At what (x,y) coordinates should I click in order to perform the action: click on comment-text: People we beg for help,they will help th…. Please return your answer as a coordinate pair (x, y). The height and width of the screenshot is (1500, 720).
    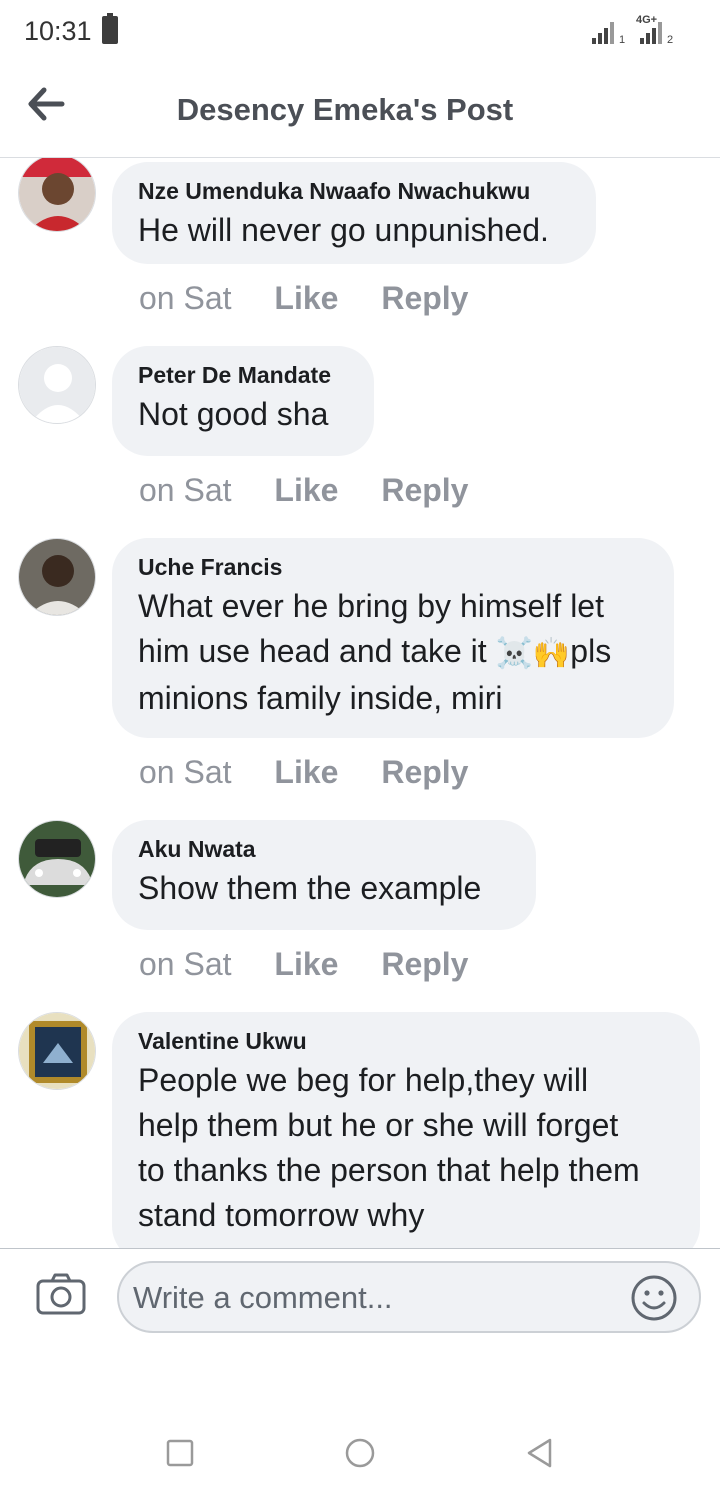
    Looking at the image, I should click on (406, 1148).